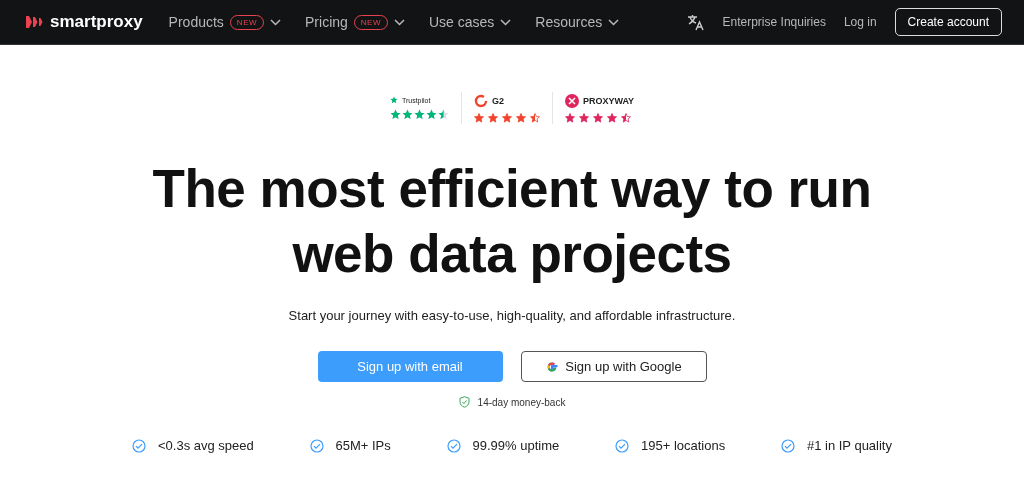 The height and width of the screenshot is (495, 1024). I want to click on guarantee-text: 14-day money-back, so click(521, 402).